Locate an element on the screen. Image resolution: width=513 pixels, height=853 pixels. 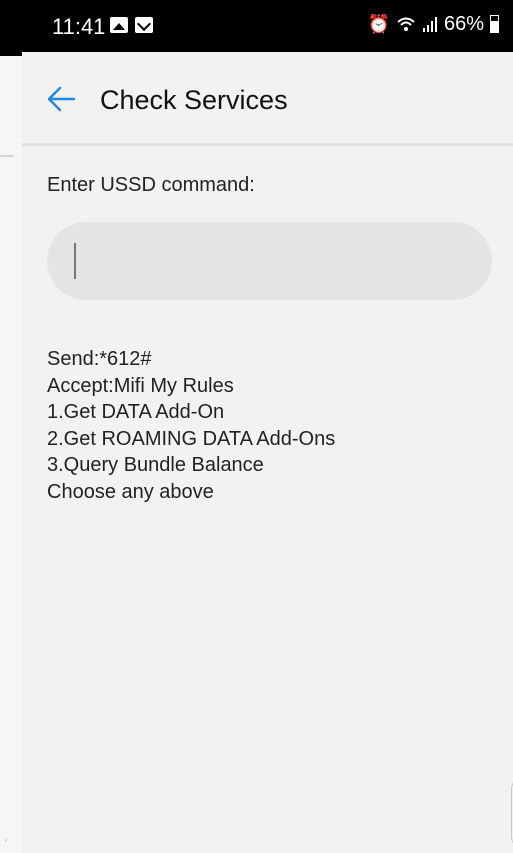
header-divider is located at coordinates (267, 144).